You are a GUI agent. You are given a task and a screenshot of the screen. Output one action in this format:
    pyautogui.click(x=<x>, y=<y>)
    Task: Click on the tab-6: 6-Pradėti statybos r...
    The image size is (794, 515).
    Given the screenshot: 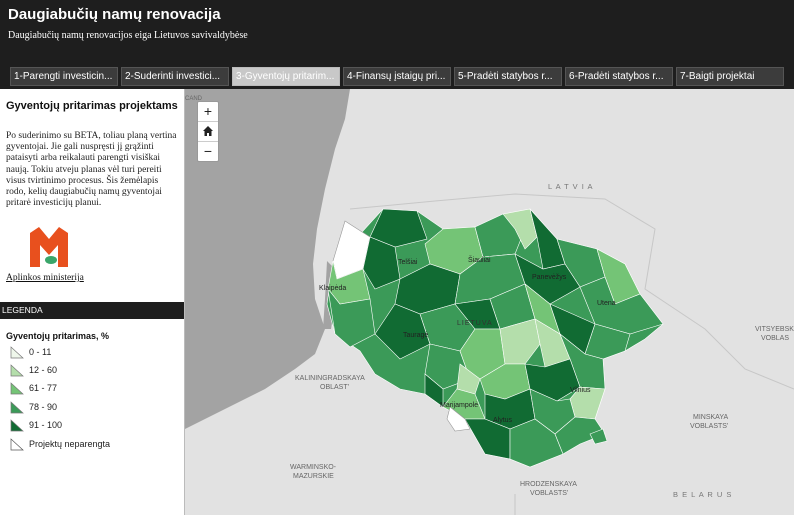 What is the action you would take?
    pyautogui.click(x=619, y=76)
    